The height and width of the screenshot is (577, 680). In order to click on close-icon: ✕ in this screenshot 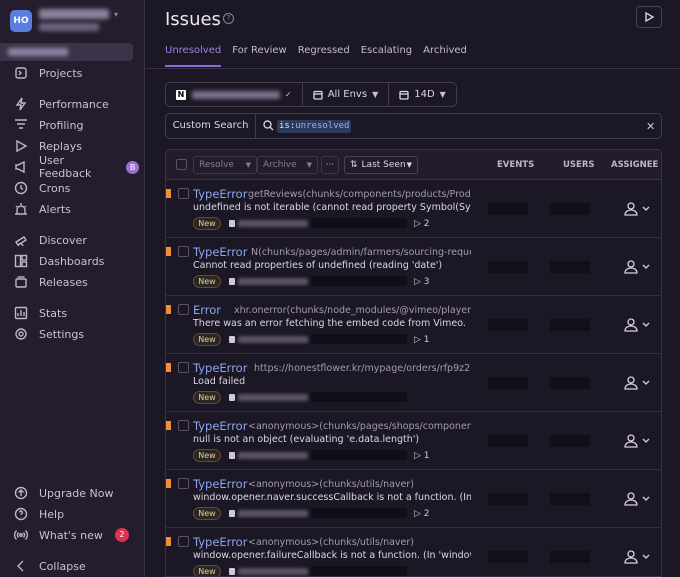, I will do `click(650, 126)`.